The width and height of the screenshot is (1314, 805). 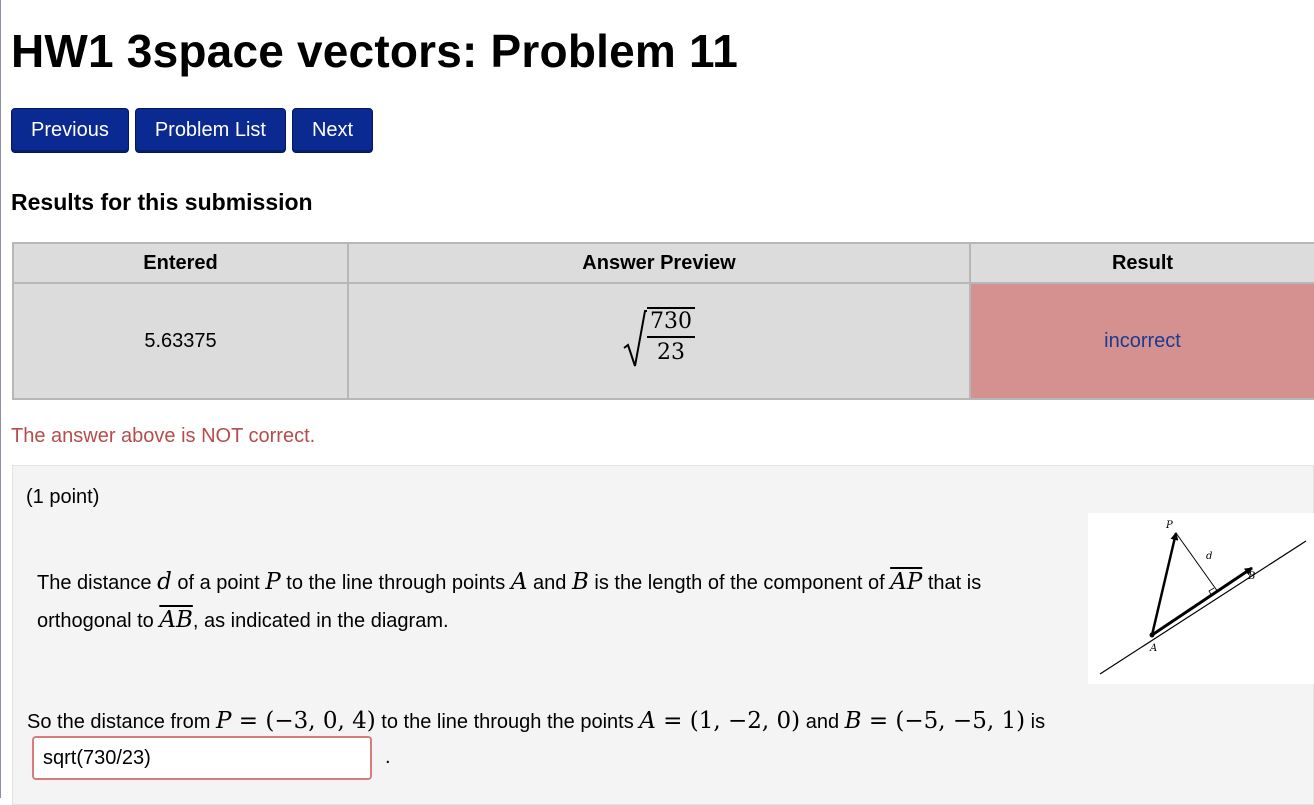 What do you see at coordinates (549, 583) in the screenshot?
I see `statement-text: and` at bounding box center [549, 583].